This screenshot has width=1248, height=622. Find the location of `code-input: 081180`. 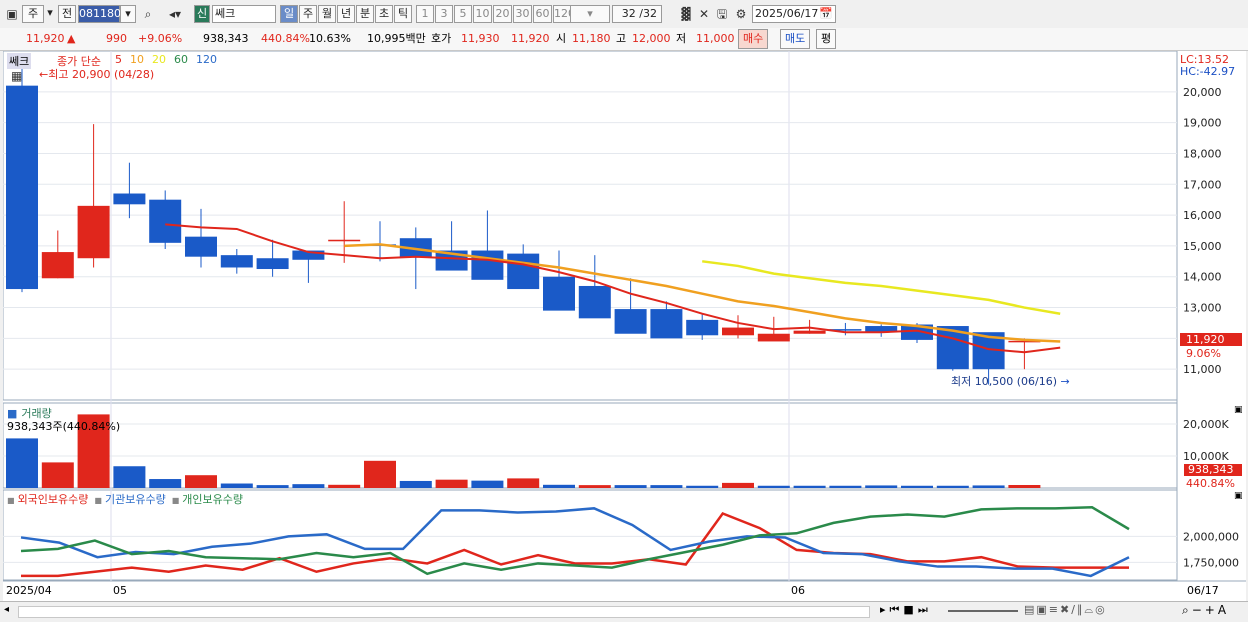

code-input: 081180 is located at coordinates (99, 14).